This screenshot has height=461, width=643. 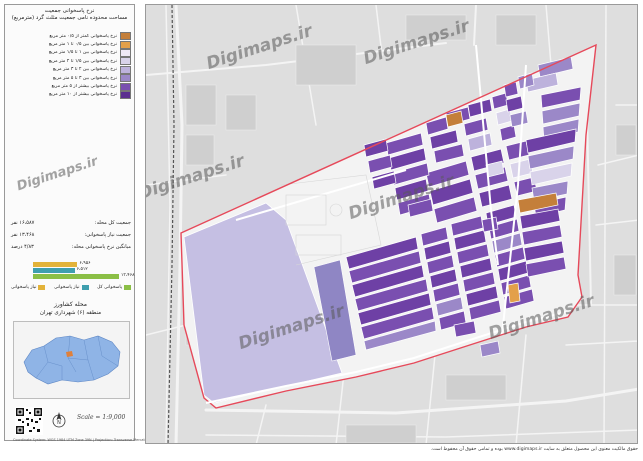 What do you see at coordinates (29, 421) in the screenshot?
I see `qr-code-icon` at bounding box center [29, 421].